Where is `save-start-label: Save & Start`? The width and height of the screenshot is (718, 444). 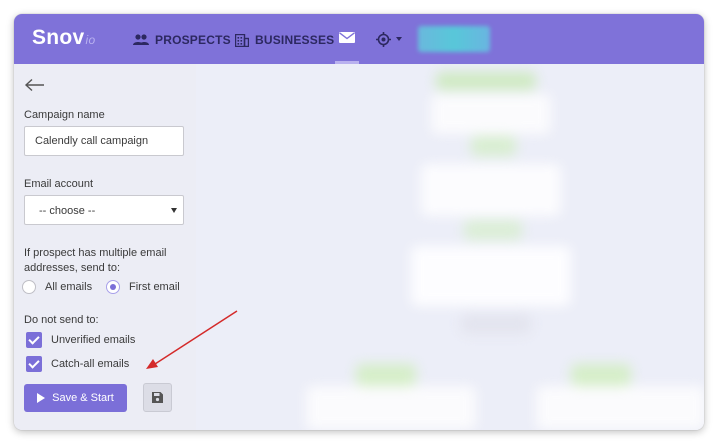 save-start-label: Save & Start is located at coordinates (83, 398).